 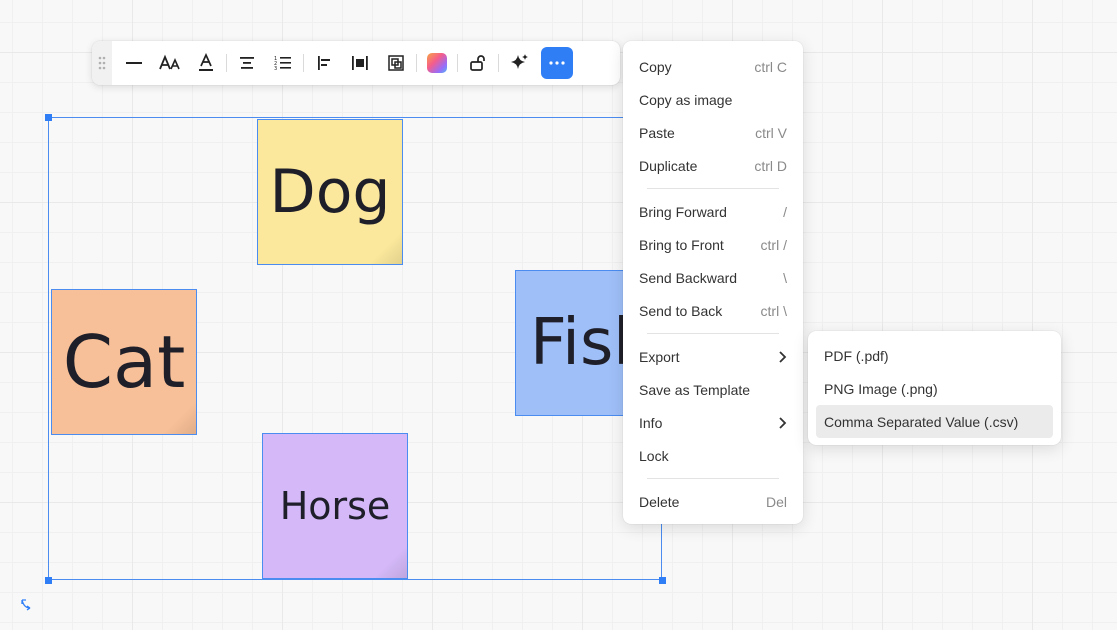 I want to click on line-style-icon, so click(x=134, y=63).